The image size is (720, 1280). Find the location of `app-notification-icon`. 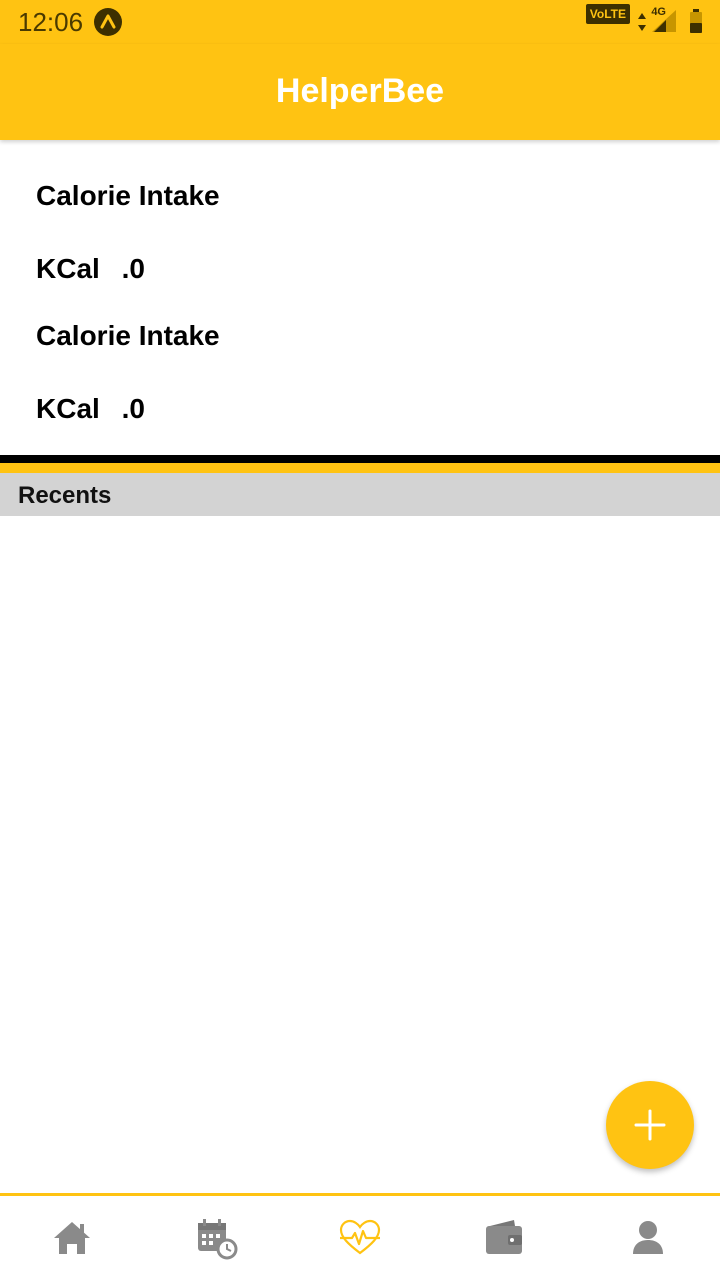

app-notification-icon is located at coordinates (108, 22).